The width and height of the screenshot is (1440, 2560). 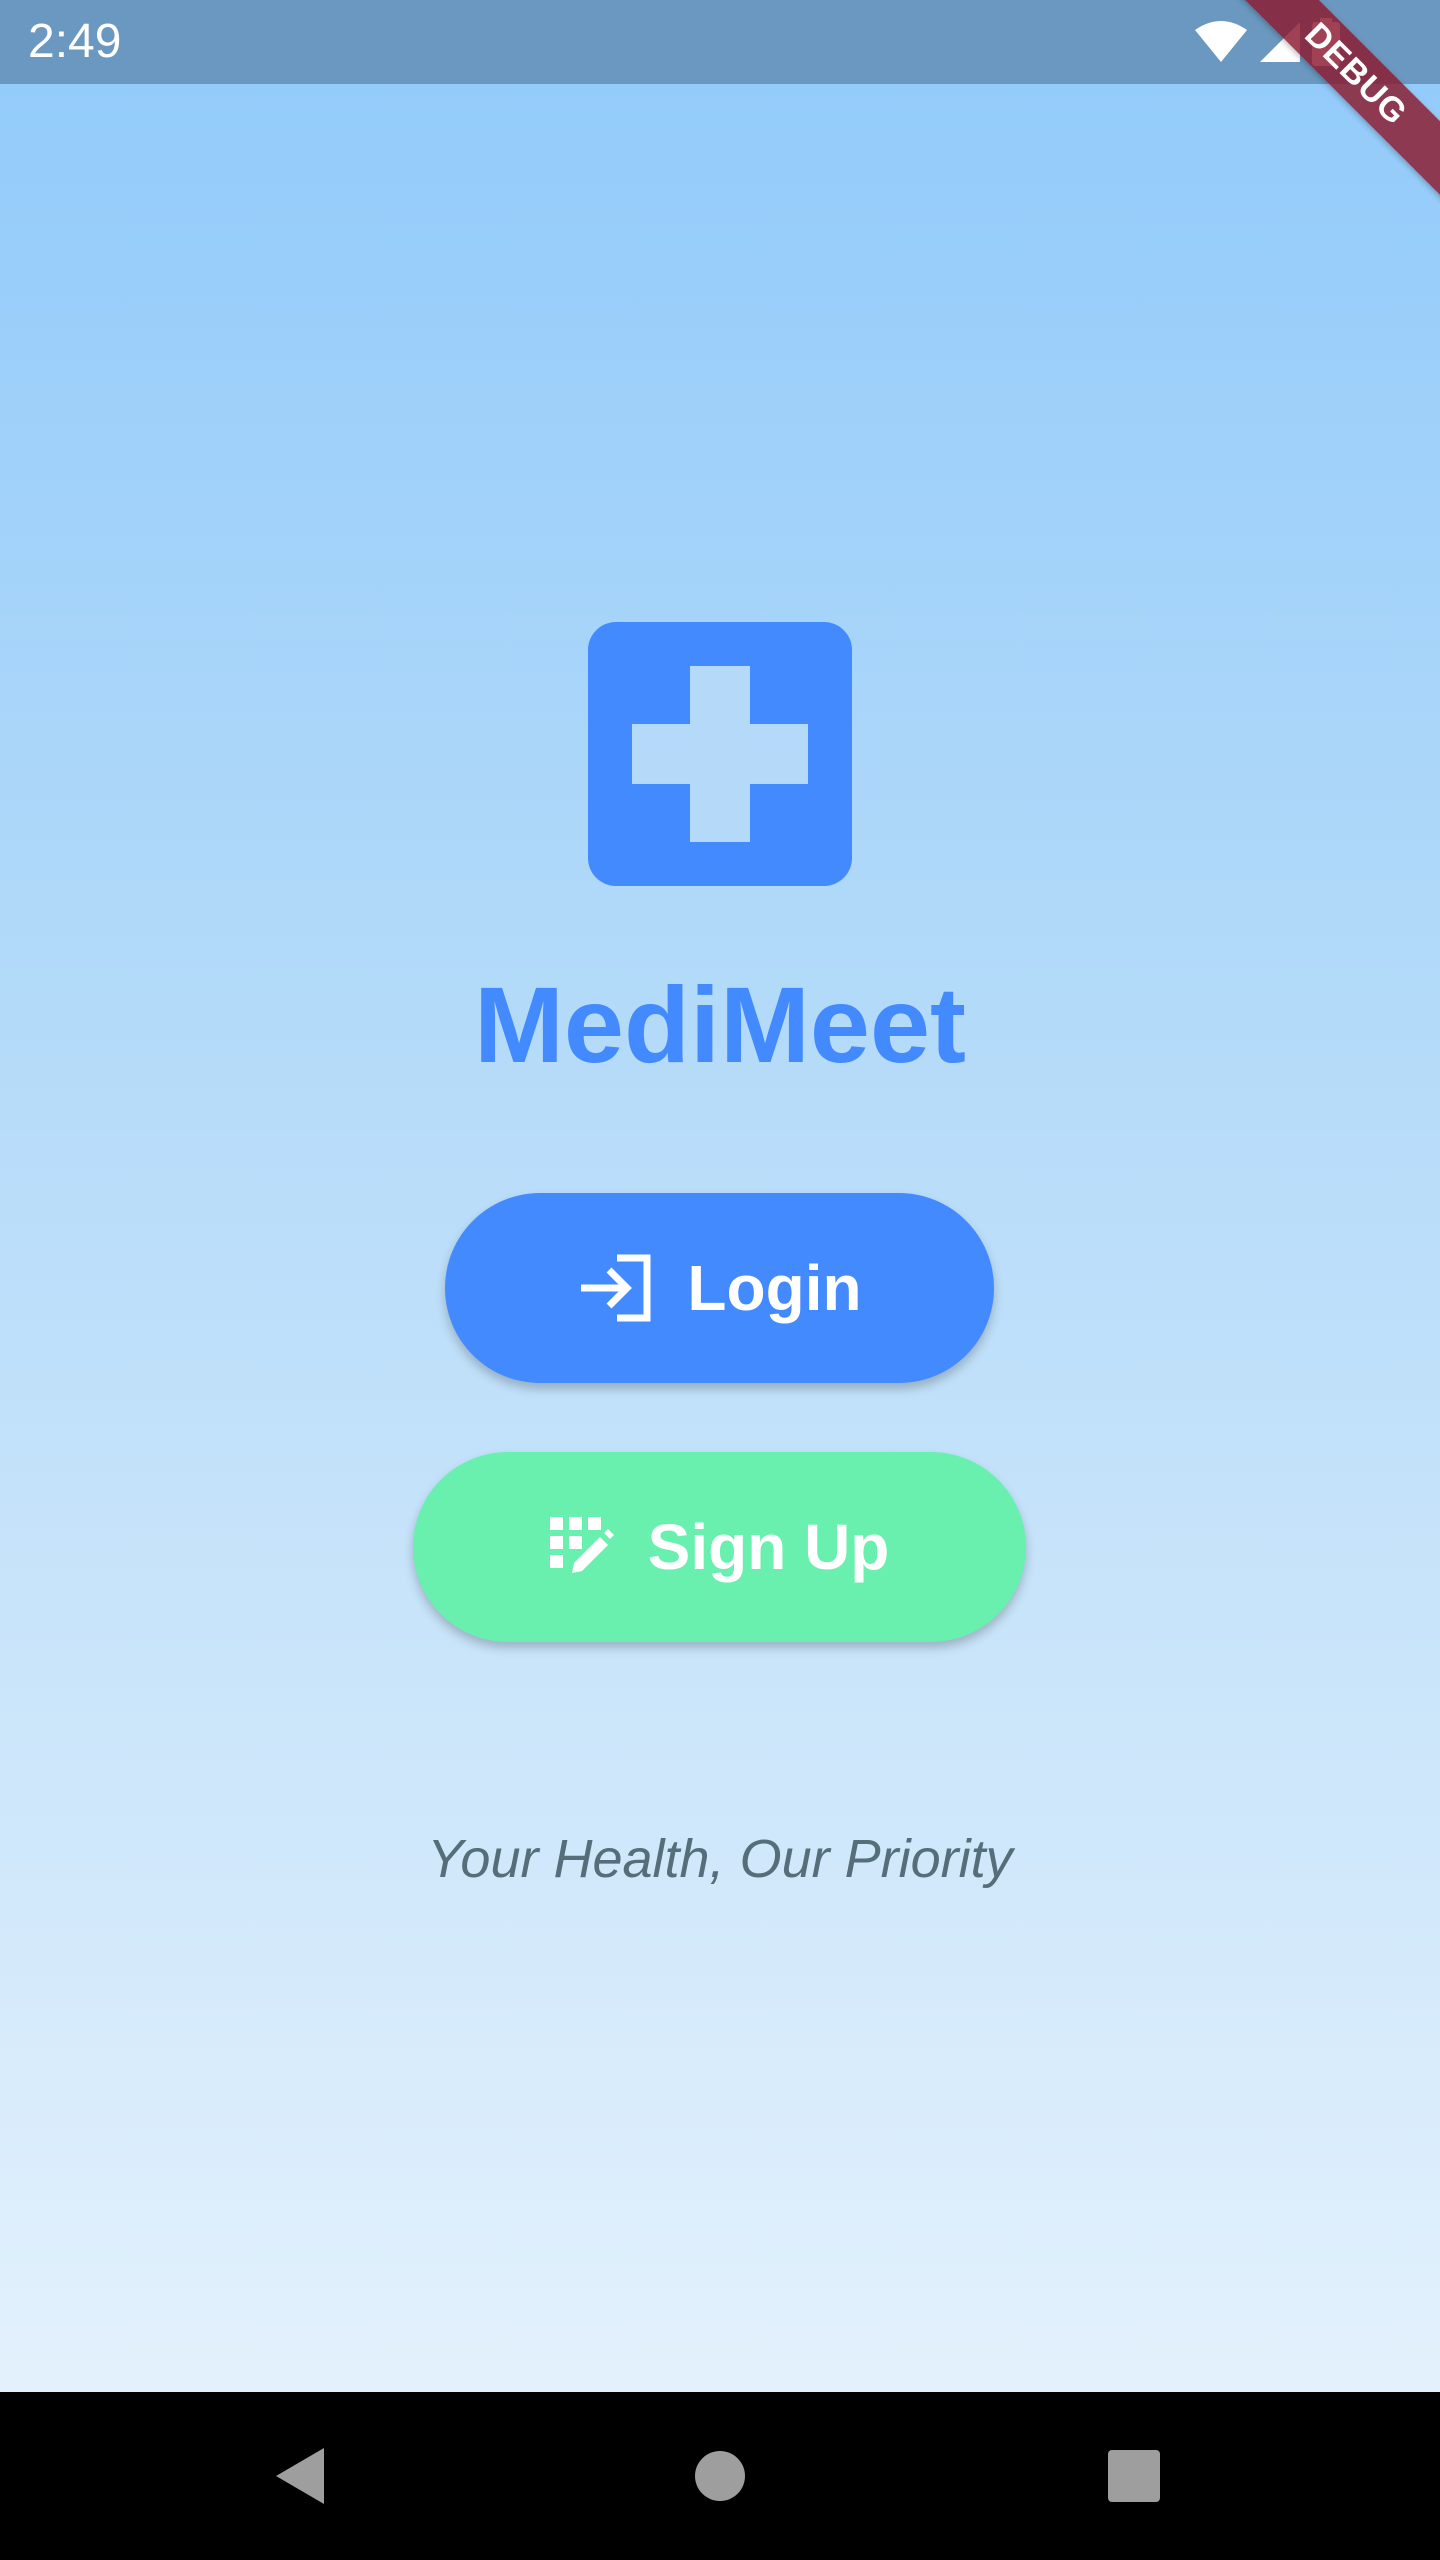 I want to click on home-icon, so click(x=720, y=2476).